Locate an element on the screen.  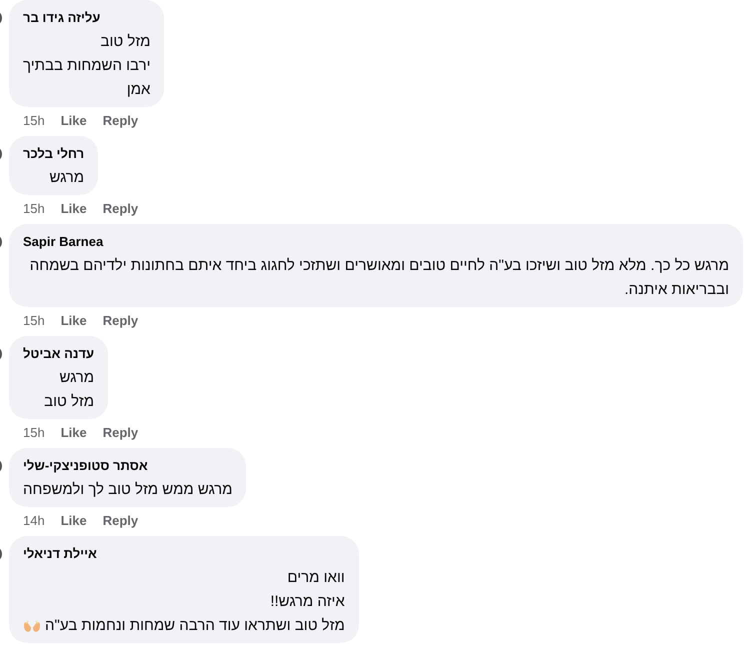
author-name: עליזה גידו בר is located at coordinates (86, 18).